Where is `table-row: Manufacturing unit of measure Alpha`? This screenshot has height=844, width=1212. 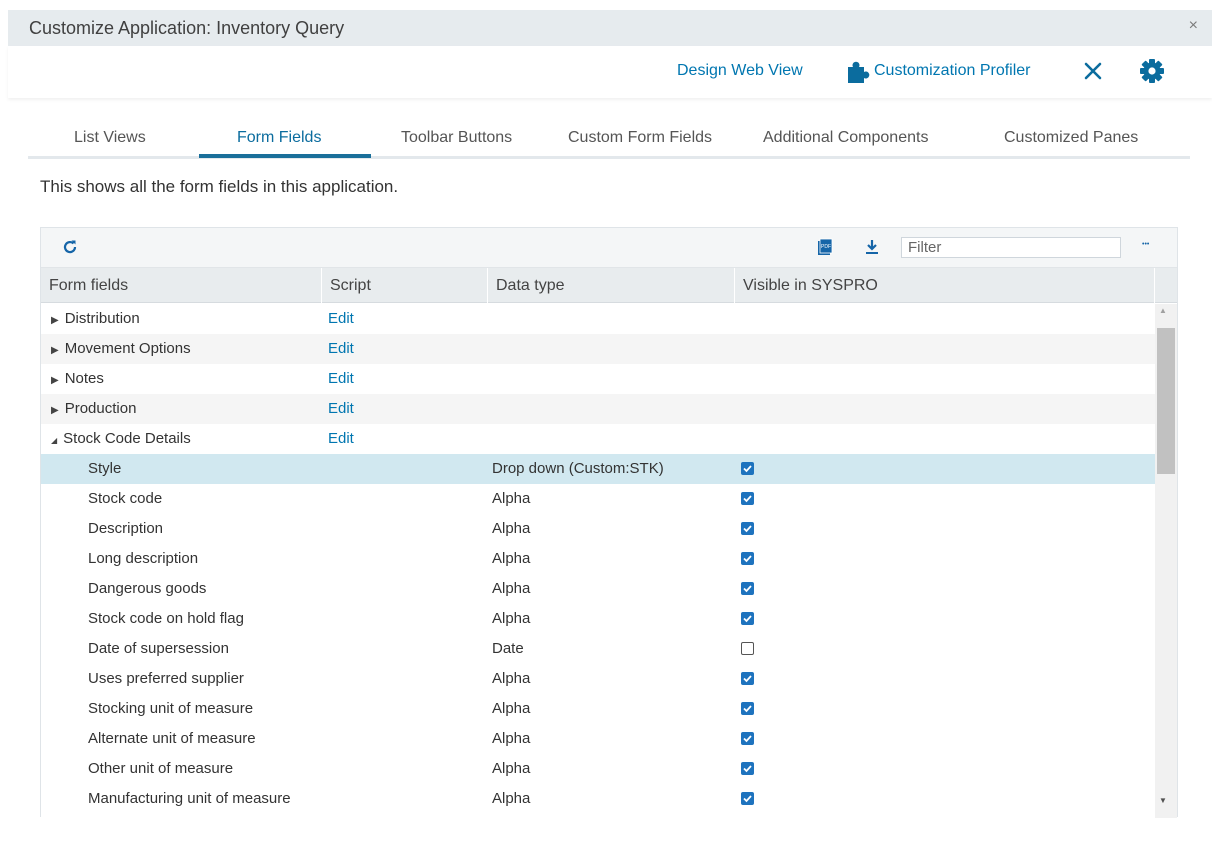 table-row: Manufacturing unit of measure Alpha is located at coordinates (598, 799).